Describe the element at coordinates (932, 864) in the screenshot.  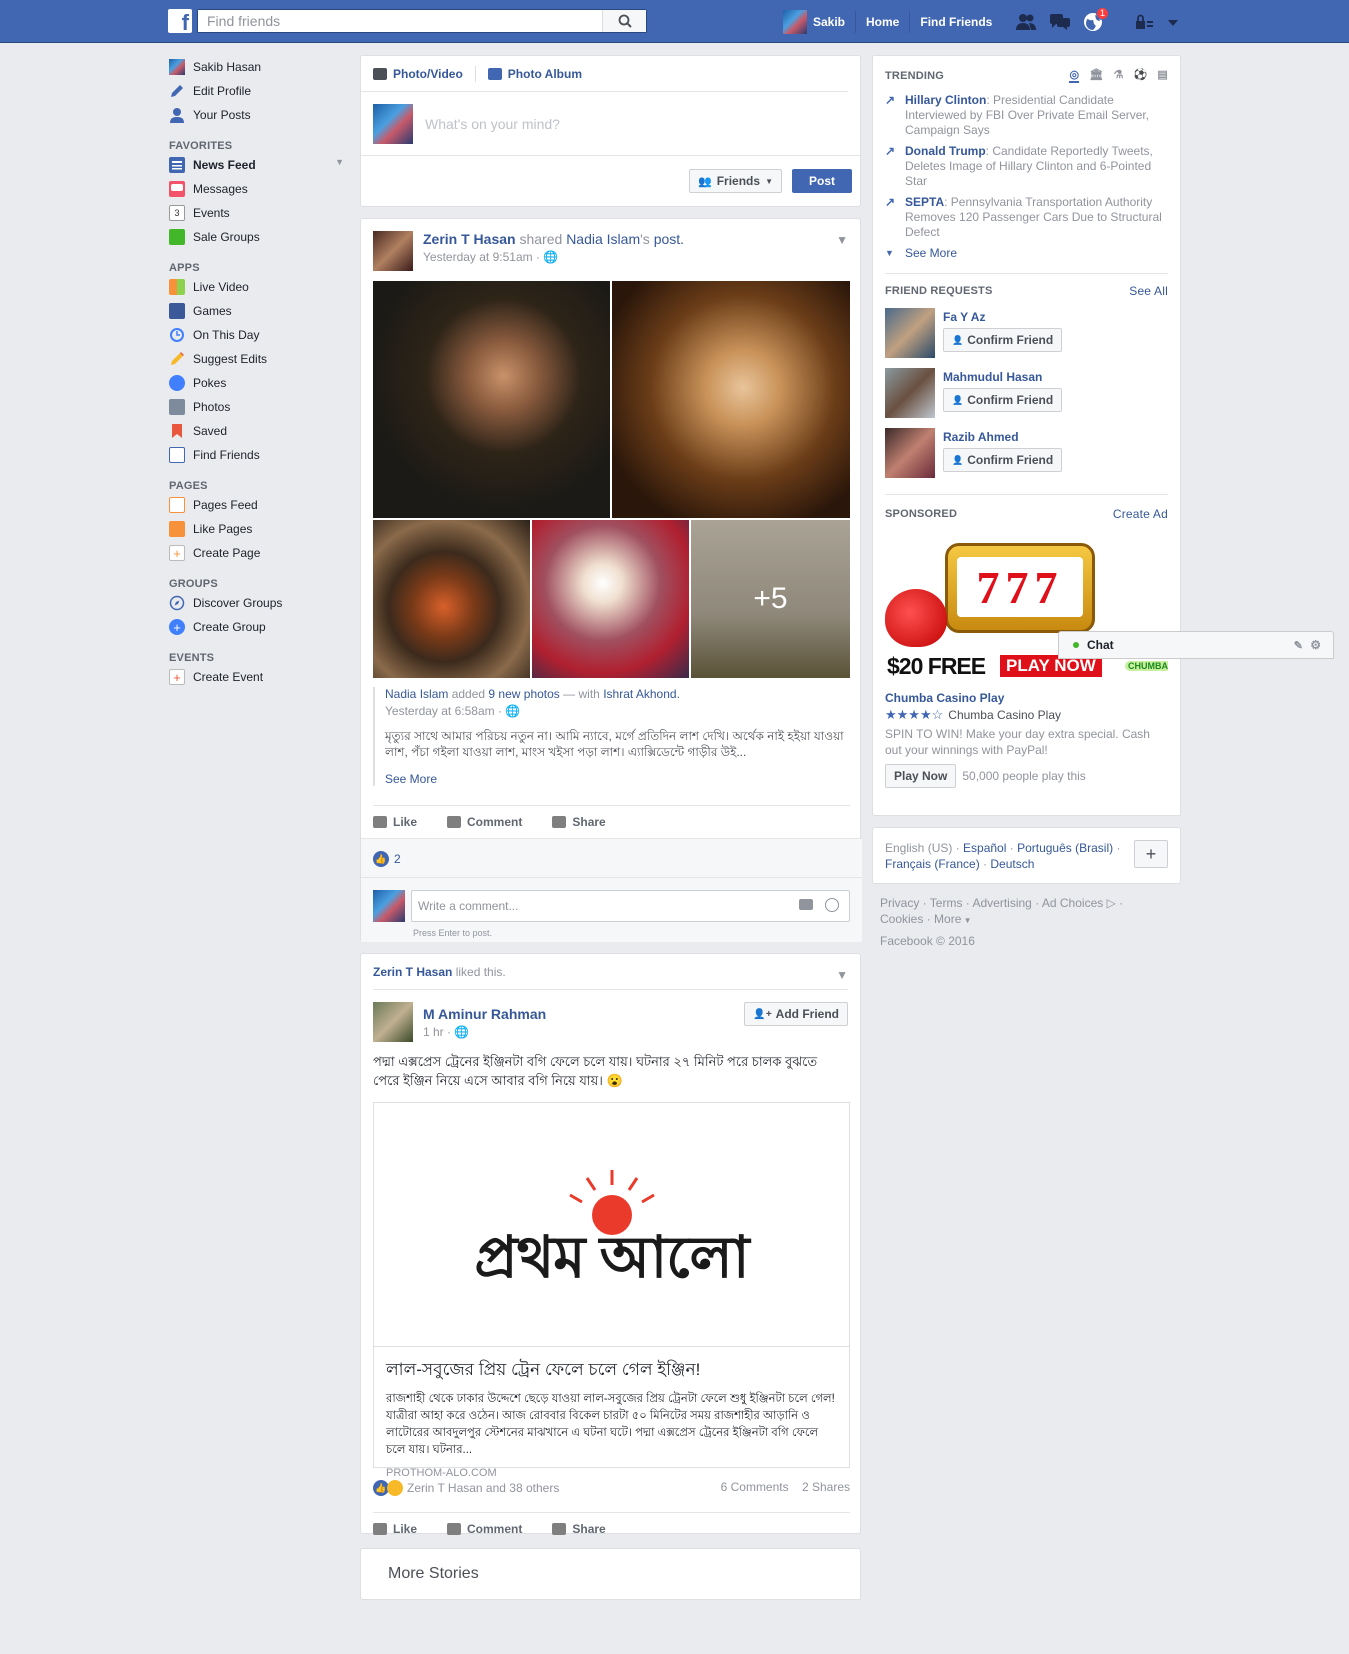
I see `language-link: Français (France)` at that location.